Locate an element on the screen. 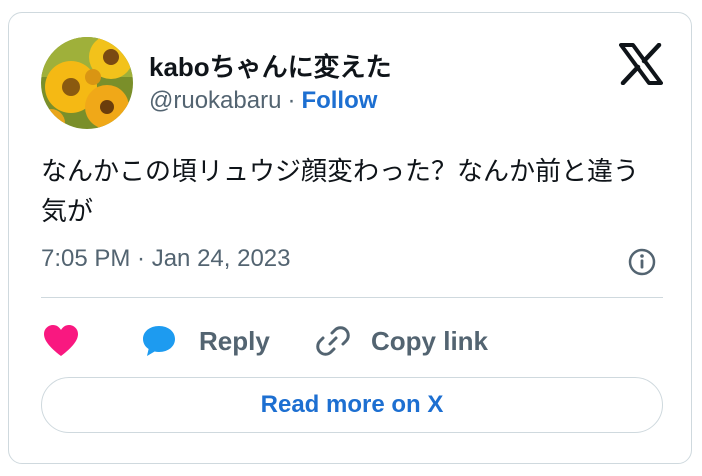 The width and height of the screenshot is (702, 476). read-more-button: Read more on X is located at coordinates (352, 405).